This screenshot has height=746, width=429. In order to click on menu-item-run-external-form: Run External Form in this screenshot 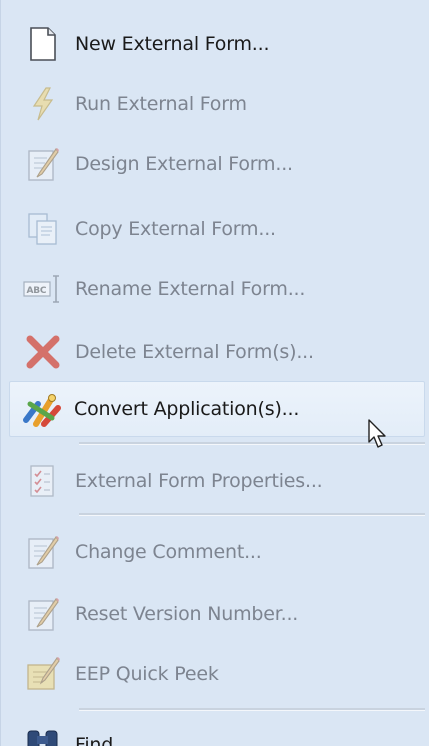, I will do `click(216, 104)`.